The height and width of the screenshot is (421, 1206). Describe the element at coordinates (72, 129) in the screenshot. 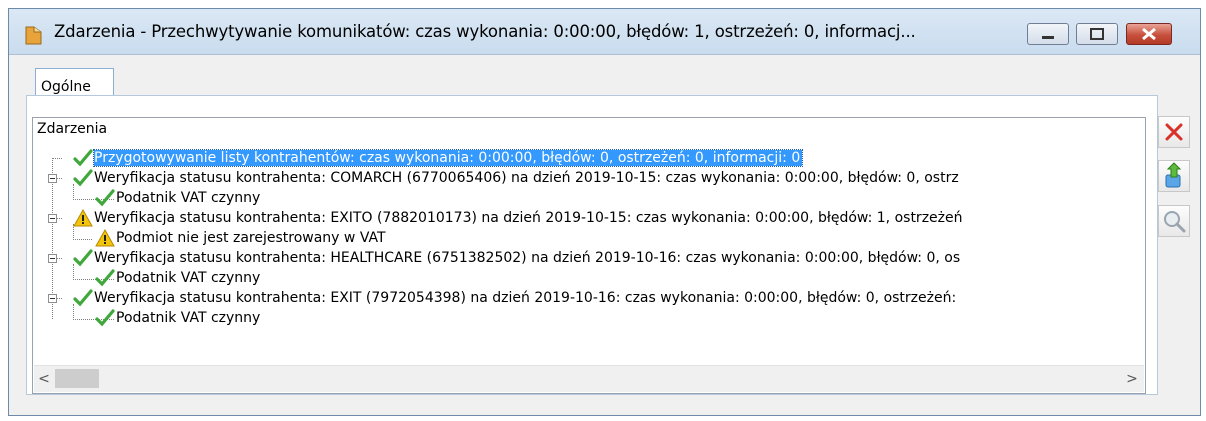

I see `tree-header: Zdarzenia` at that location.